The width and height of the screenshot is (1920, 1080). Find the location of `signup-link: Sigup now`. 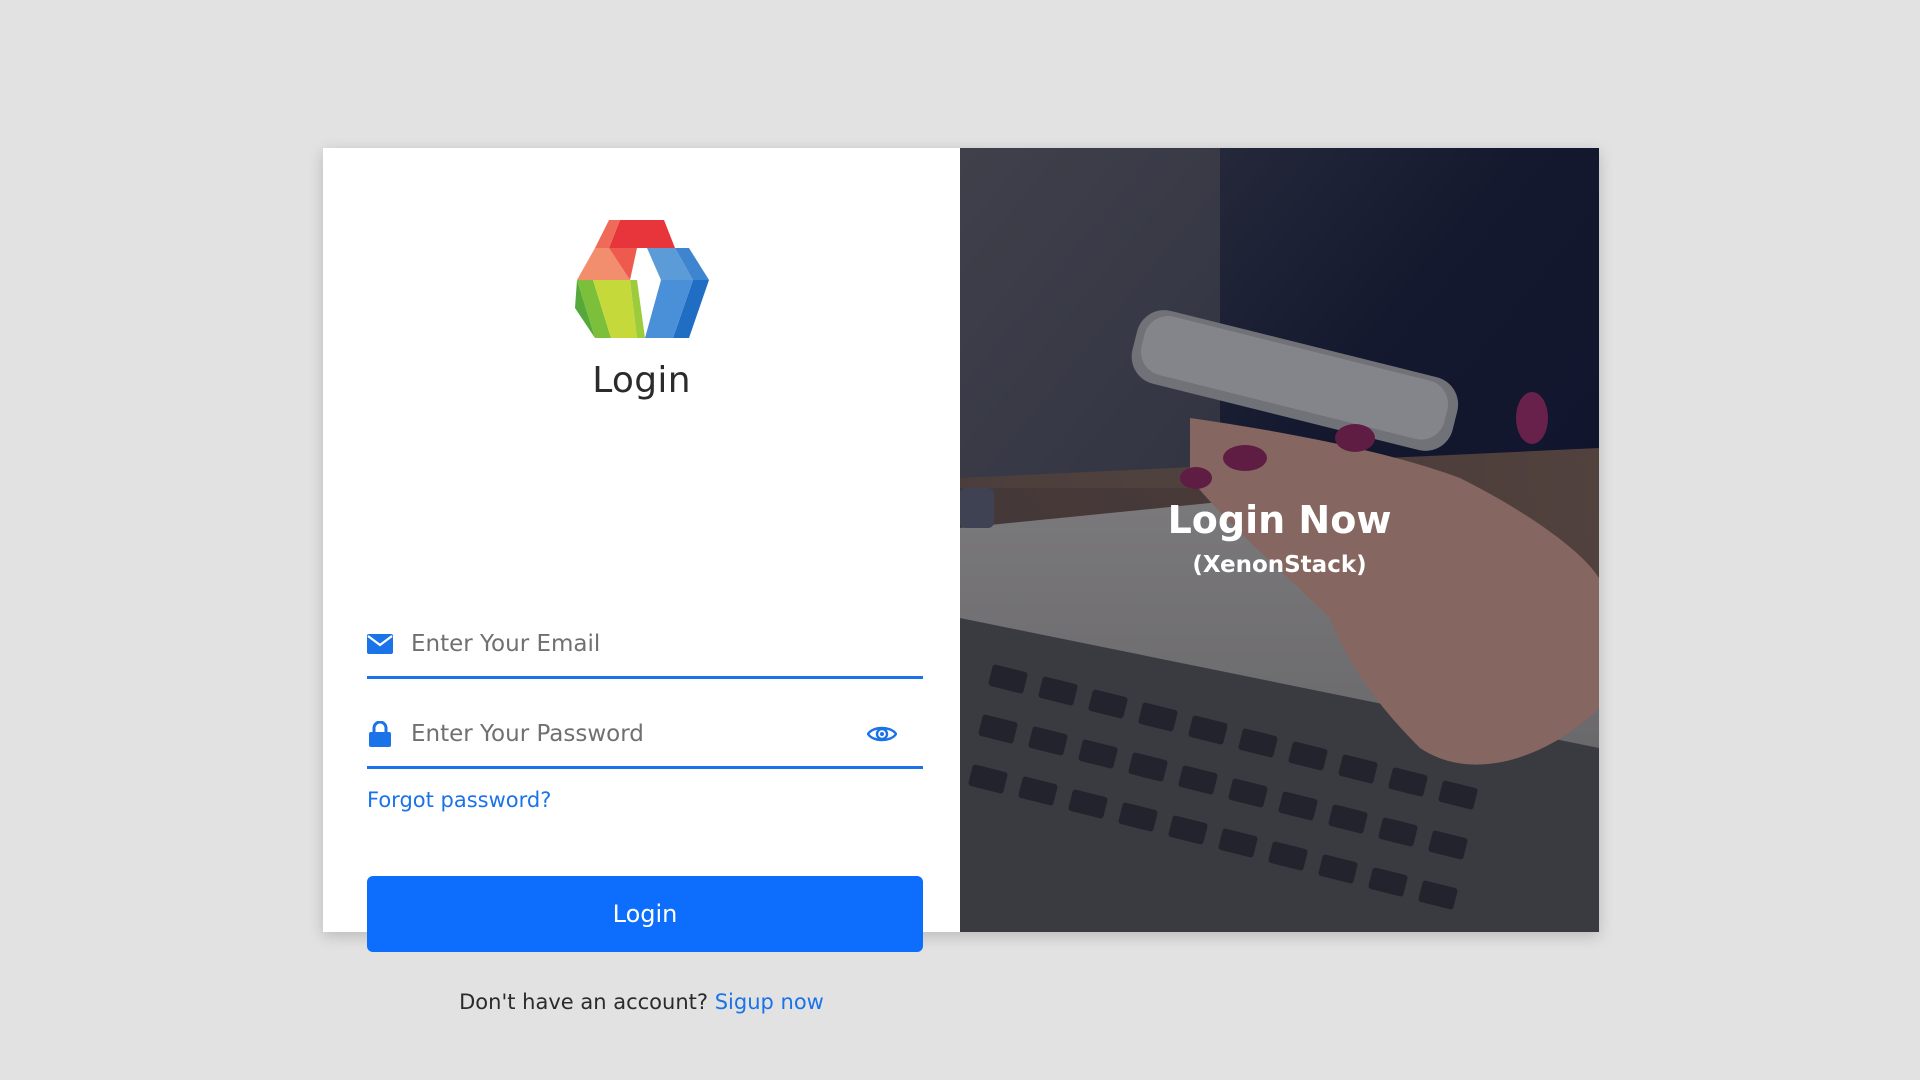

signup-link: Sigup now is located at coordinates (769, 1002).